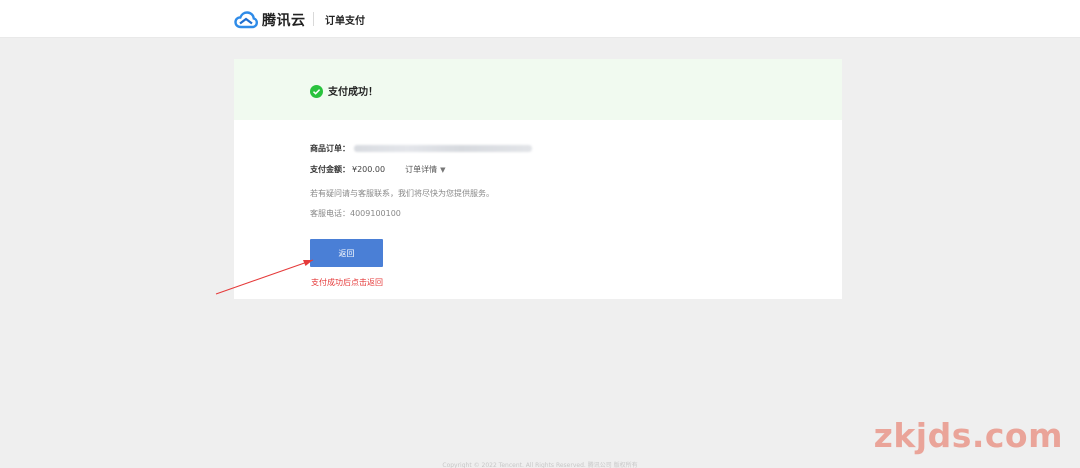  What do you see at coordinates (443, 148) in the screenshot?
I see `order-number-redacted` at bounding box center [443, 148].